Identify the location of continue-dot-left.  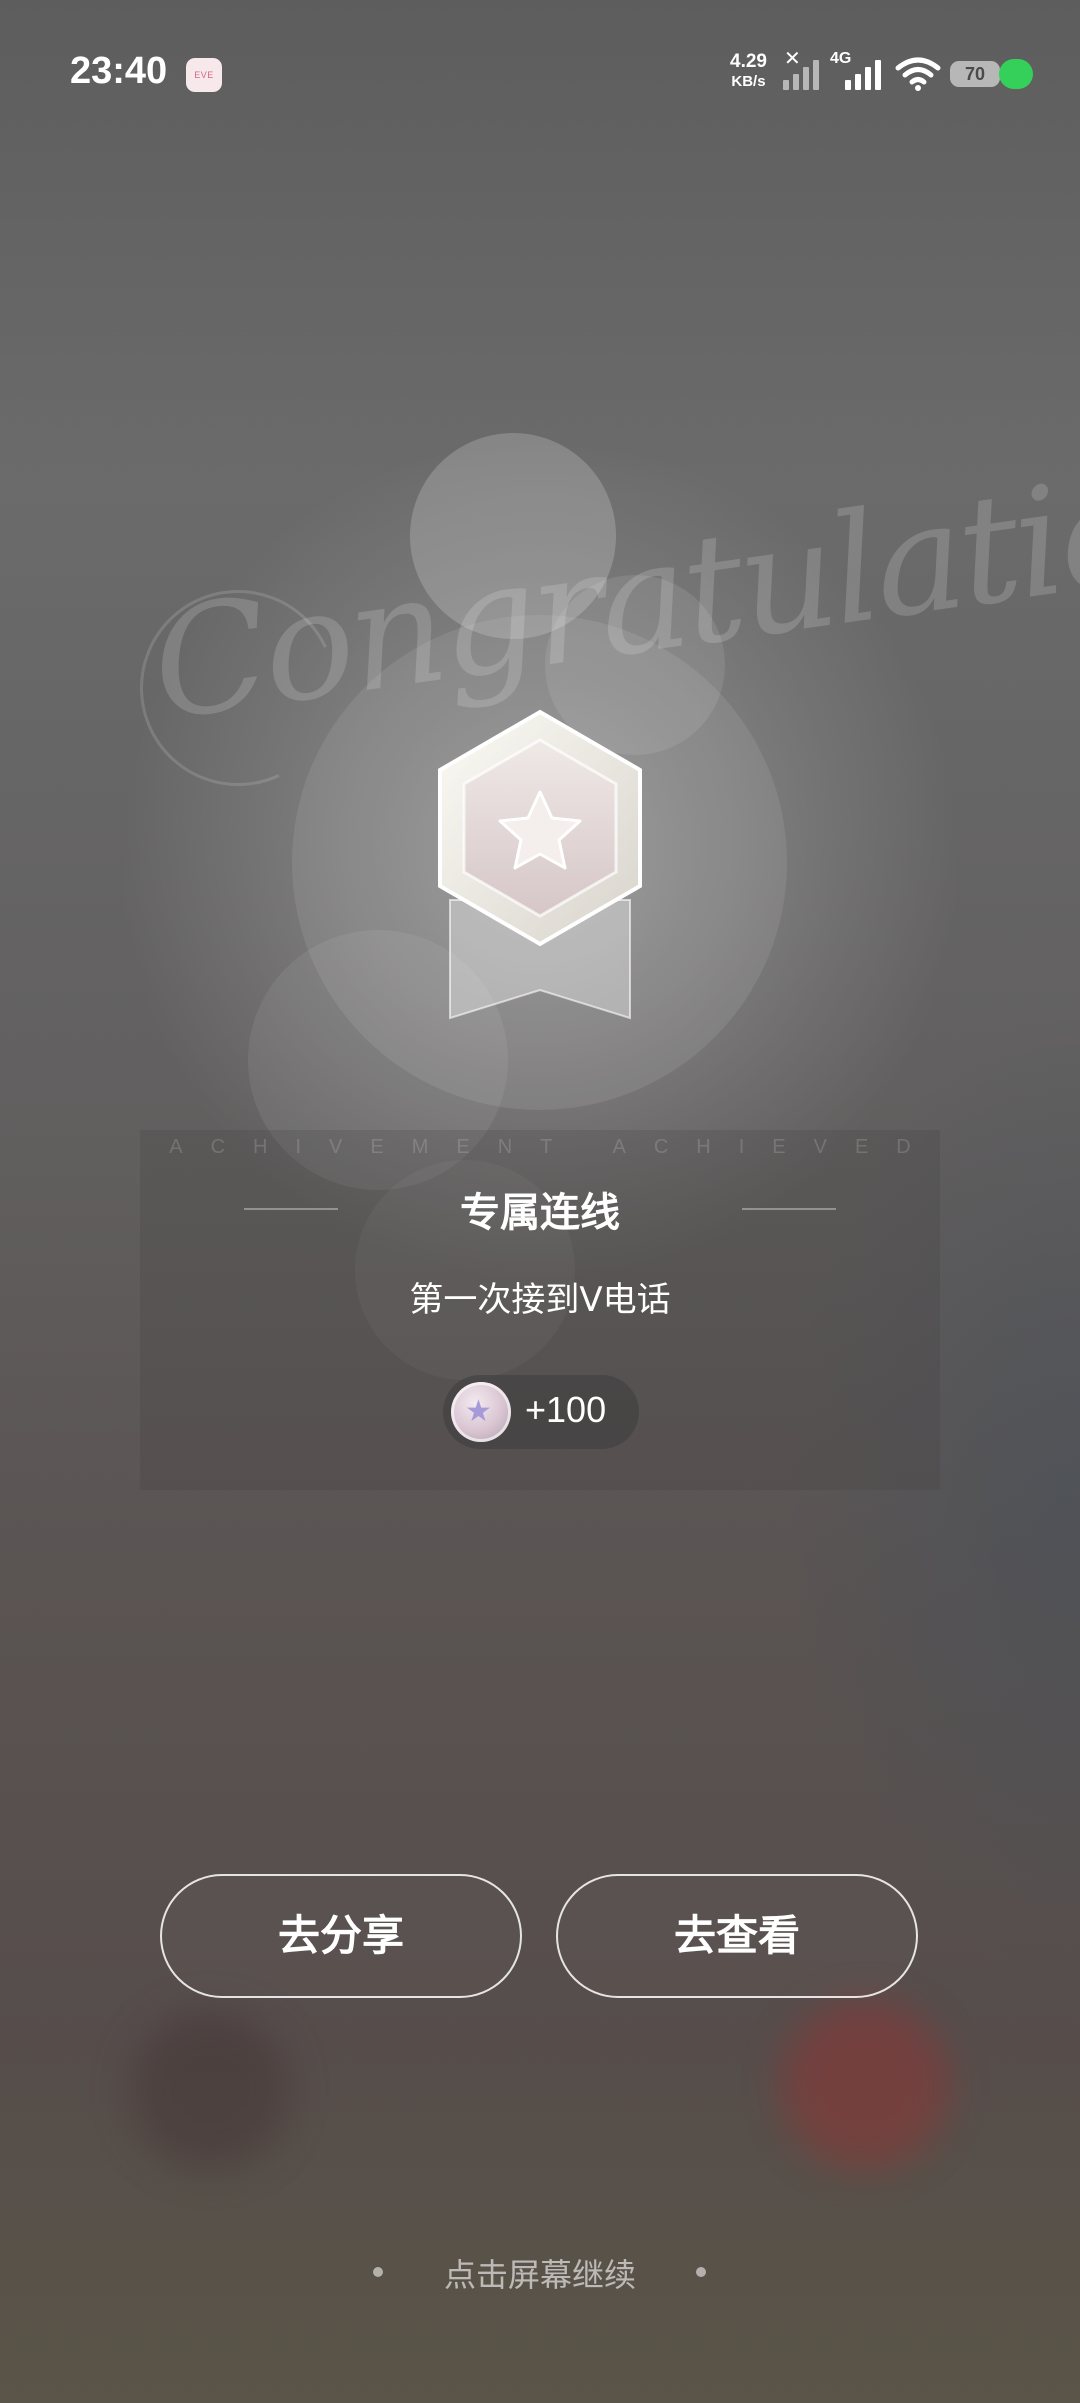
(378, 2272).